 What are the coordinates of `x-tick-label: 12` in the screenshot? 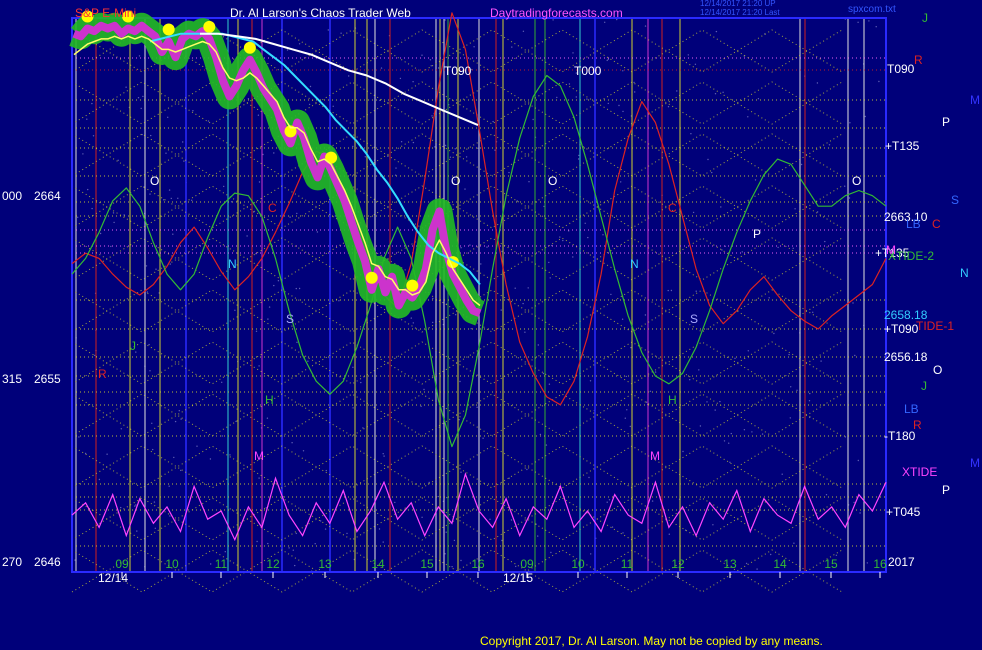 It's located at (273, 564).